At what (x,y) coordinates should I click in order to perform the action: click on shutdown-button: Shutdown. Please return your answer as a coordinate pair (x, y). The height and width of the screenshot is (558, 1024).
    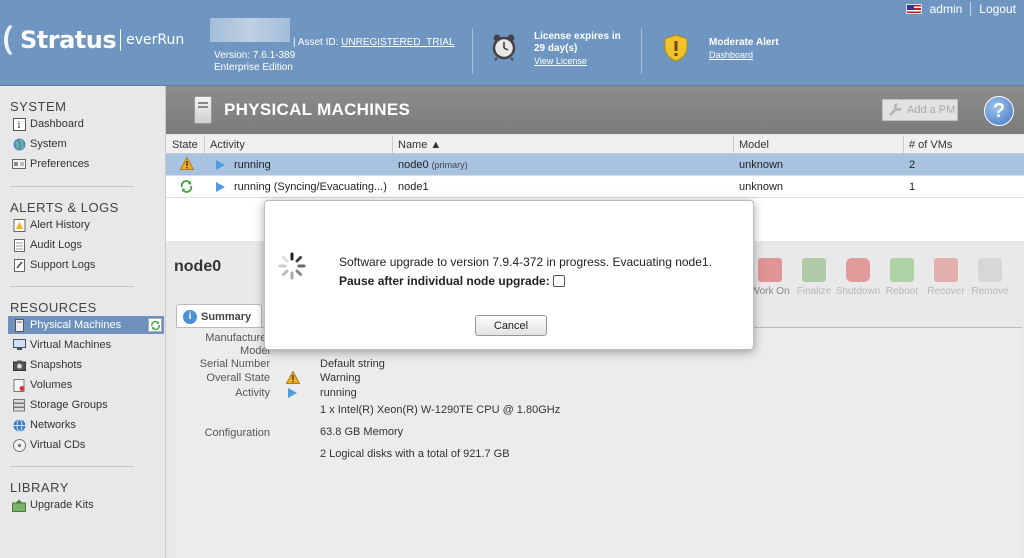
    Looking at the image, I should click on (858, 277).